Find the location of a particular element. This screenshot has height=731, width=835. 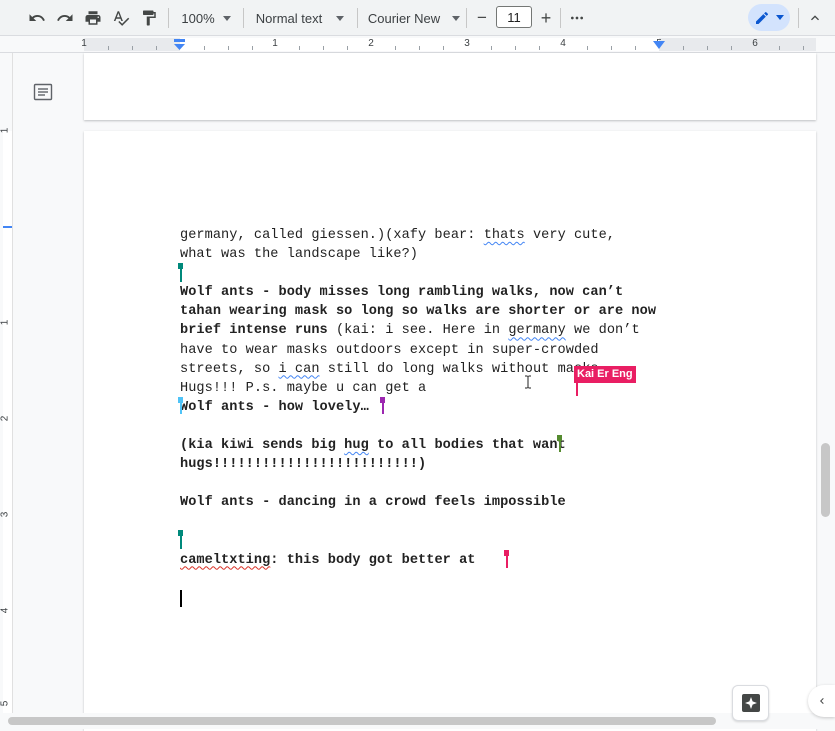

horizontal-scrollbar-thumb is located at coordinates (362, 721).